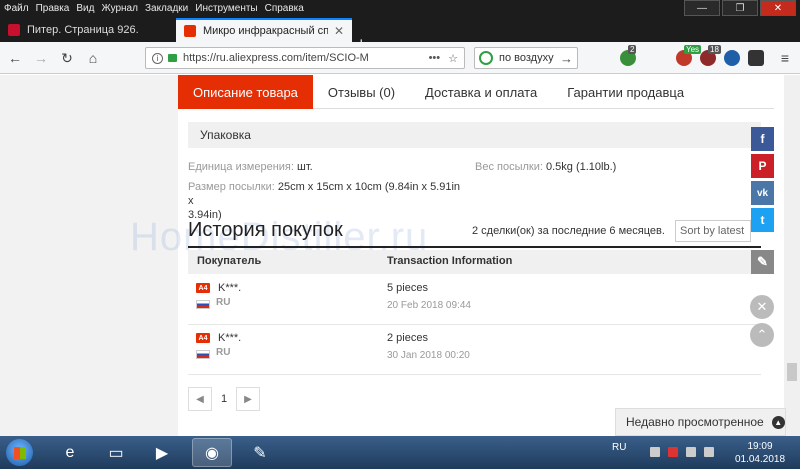  Describe the element at coordinates (474, 300) in the screenshot. I see `table-row: A4 K***. RU 5 pieces 20 Feb 2018 09:44` at that location.